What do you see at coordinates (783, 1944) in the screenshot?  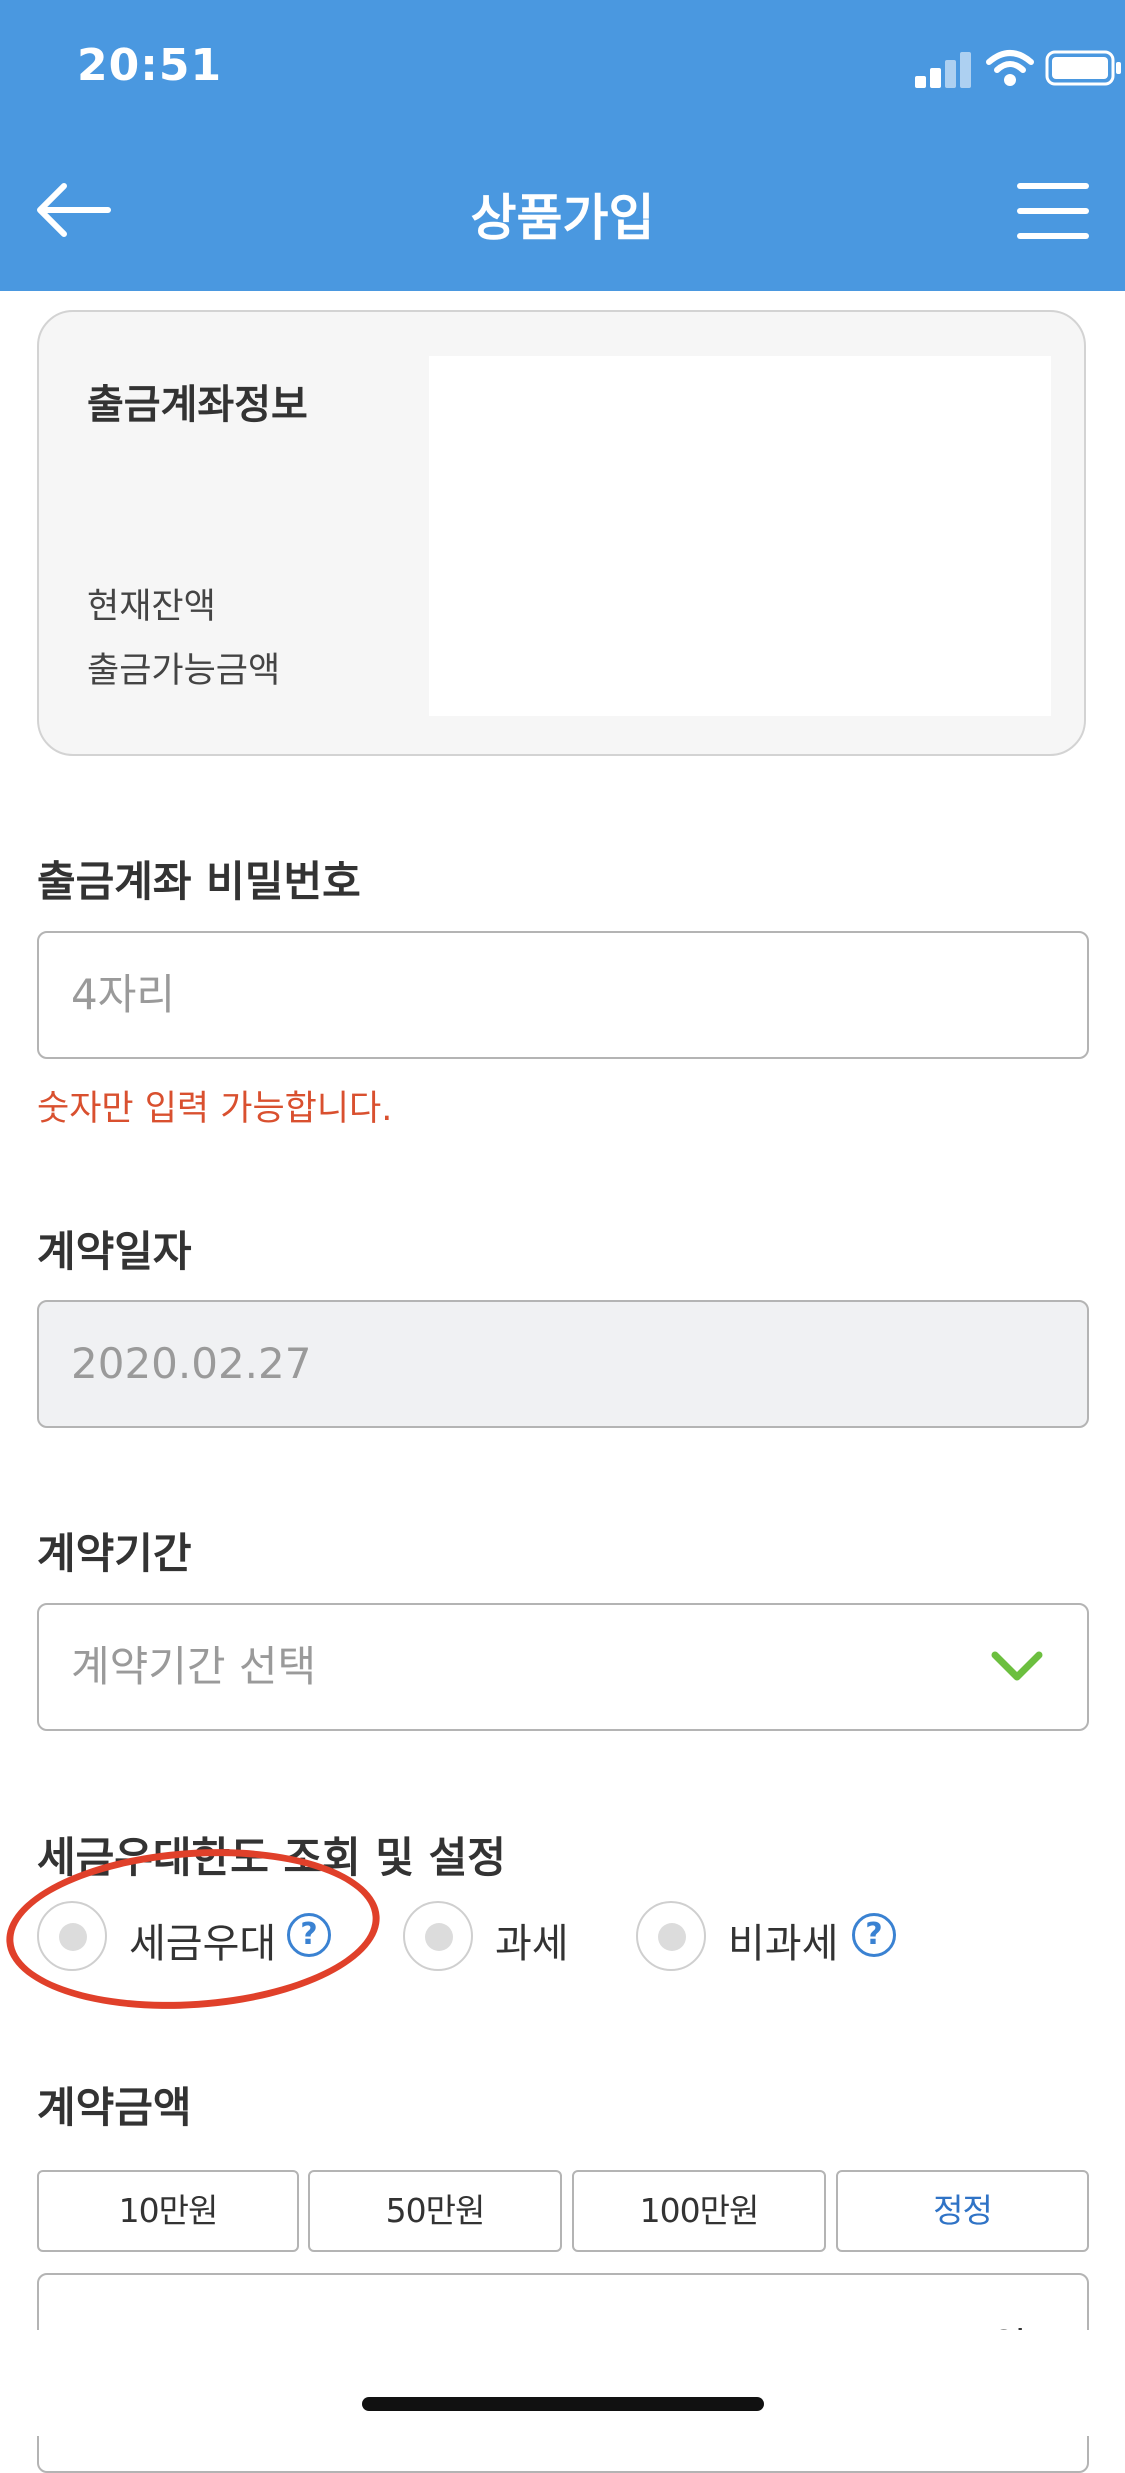 I see `radio-label: 비과세` at bounding box center [783, 1944].